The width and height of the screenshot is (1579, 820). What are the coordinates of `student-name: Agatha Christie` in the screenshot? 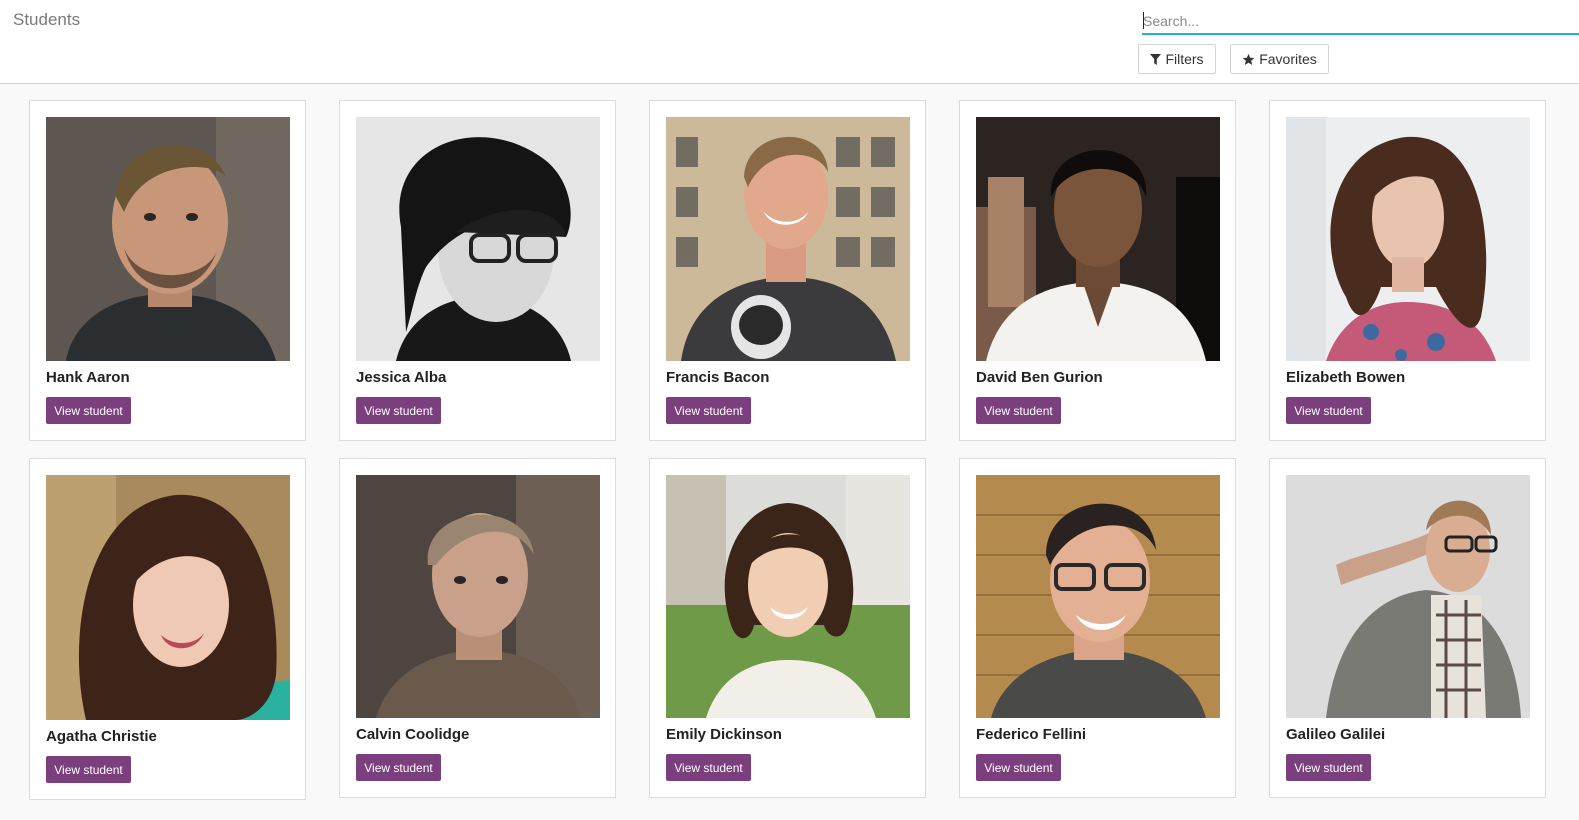 It's located at (101, 736).